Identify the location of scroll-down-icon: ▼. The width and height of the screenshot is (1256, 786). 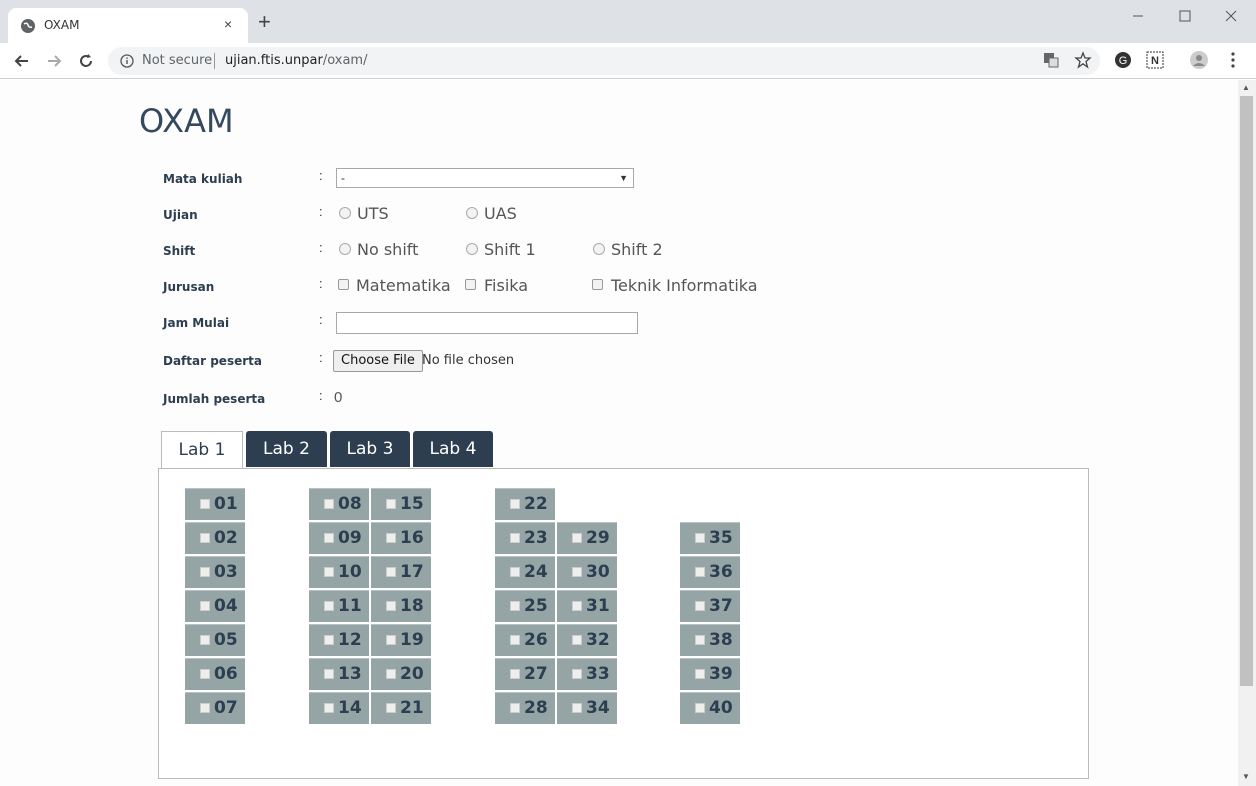
(1246, 776).